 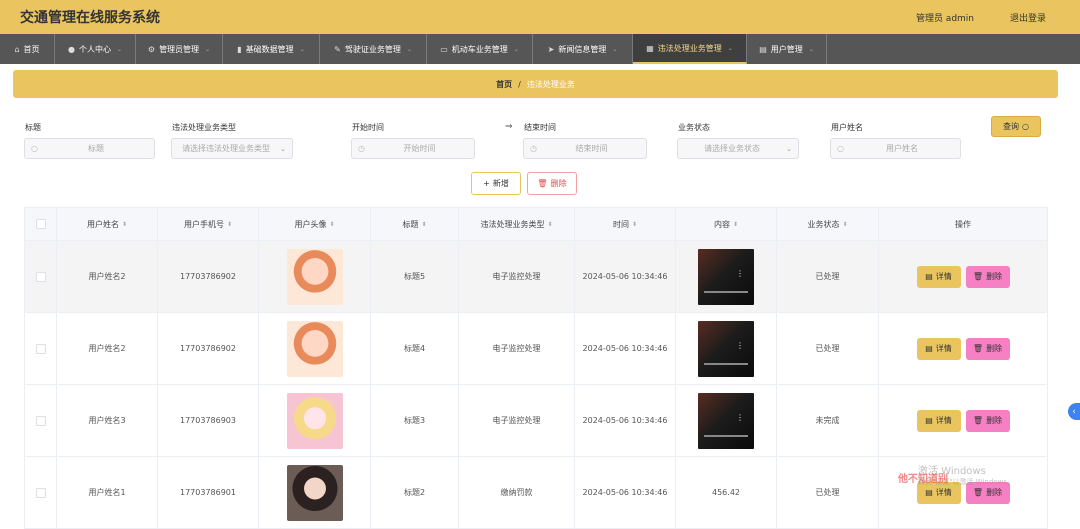 I want to click on nav-item-0: ⌂ 首页, so click(x=27, y=49).